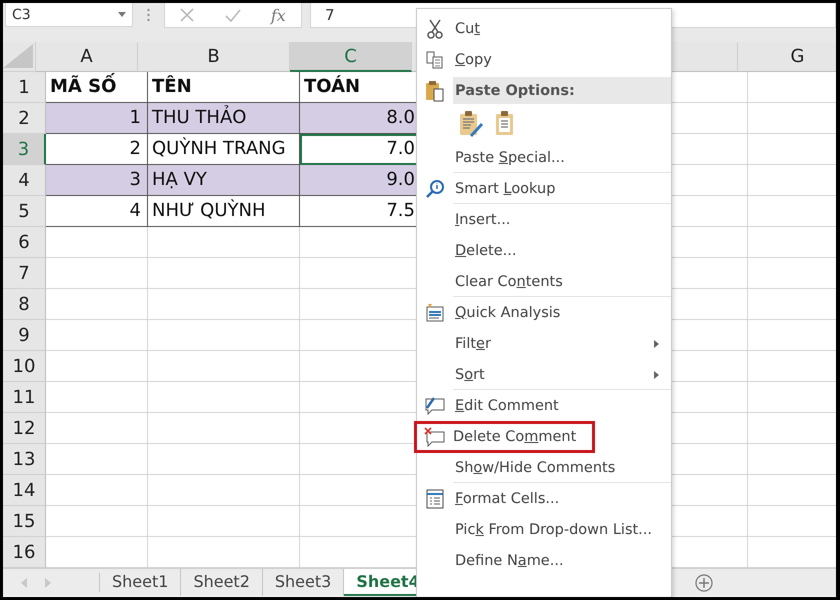 Image resolution: width=840 pixels, height=600 pixels. Describe the element at coordinates (562, 90) in the screenshot. I see `menu-section-header: Paste Options:` at that location.